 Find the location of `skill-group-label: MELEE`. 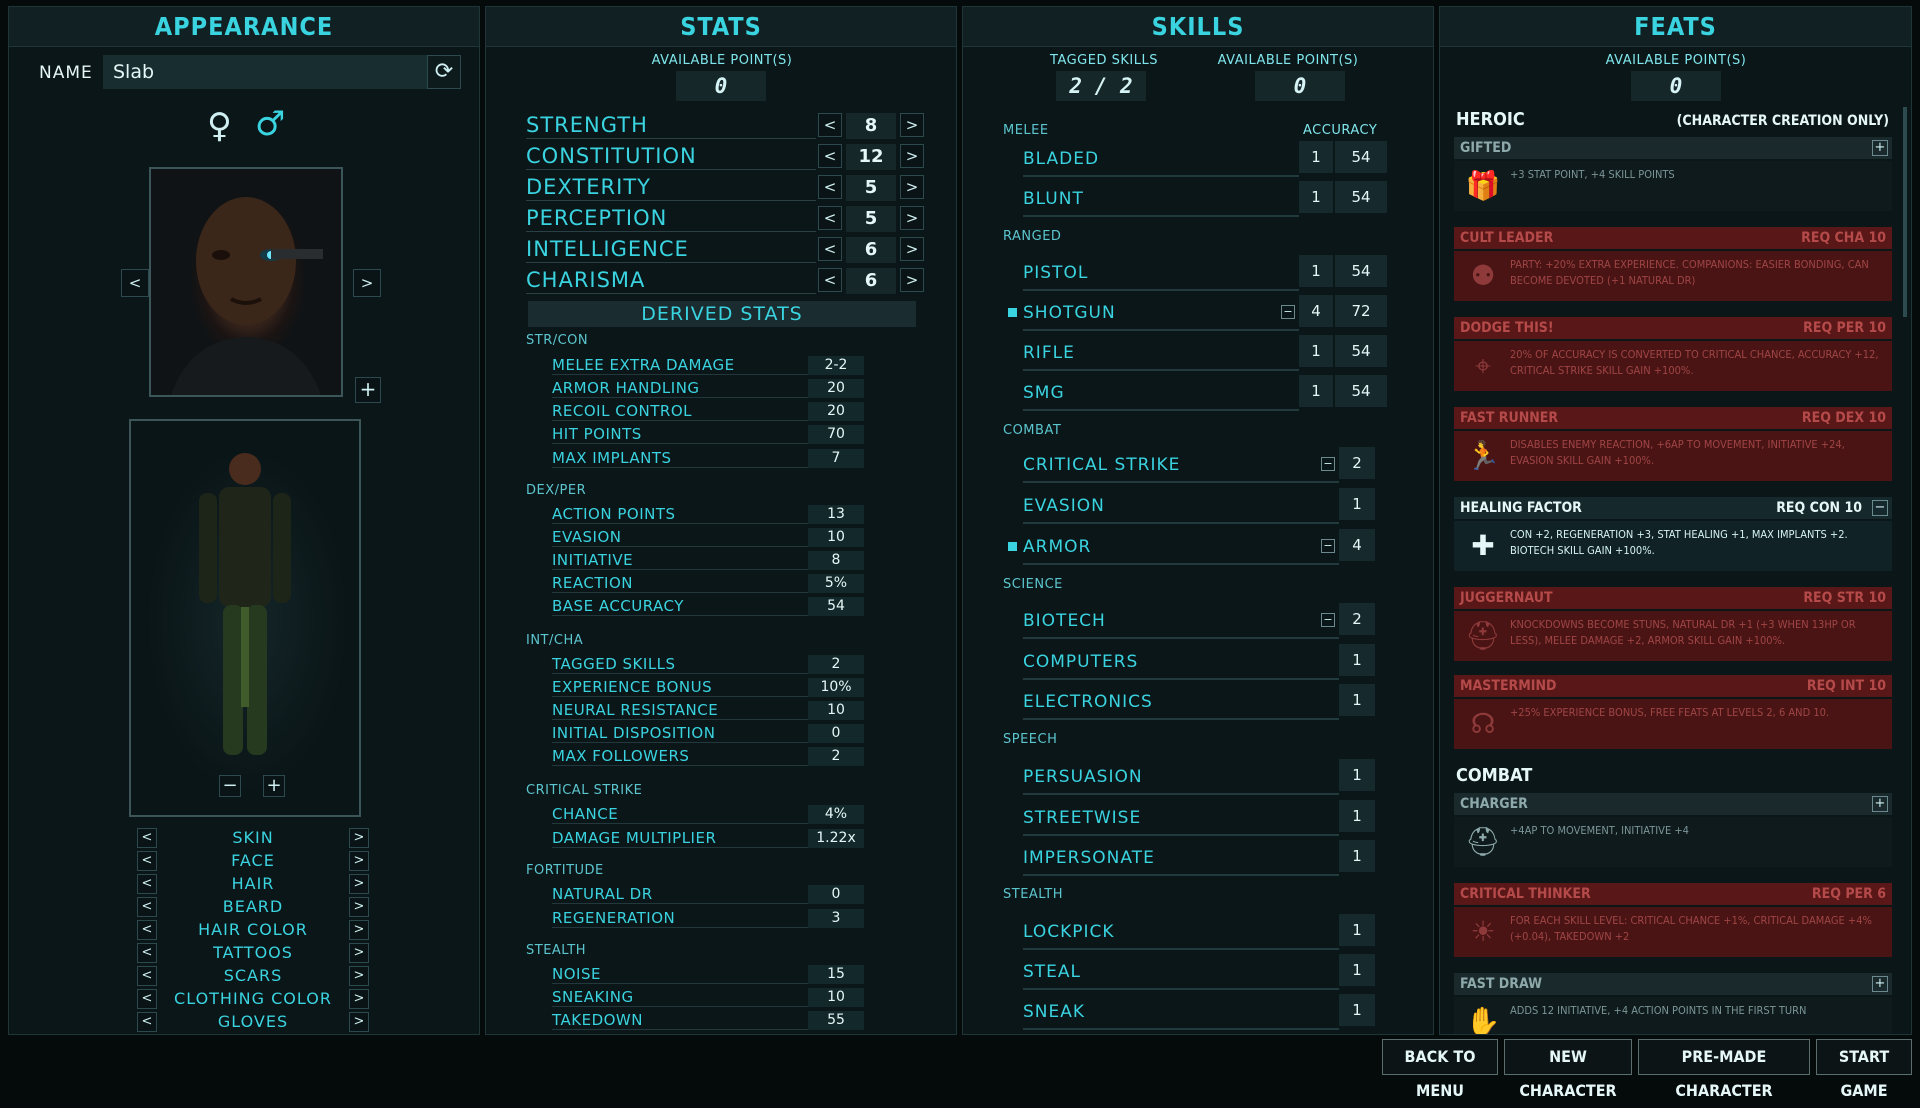

skill-group-label: MELEE is located at coordinates (1026, 130).